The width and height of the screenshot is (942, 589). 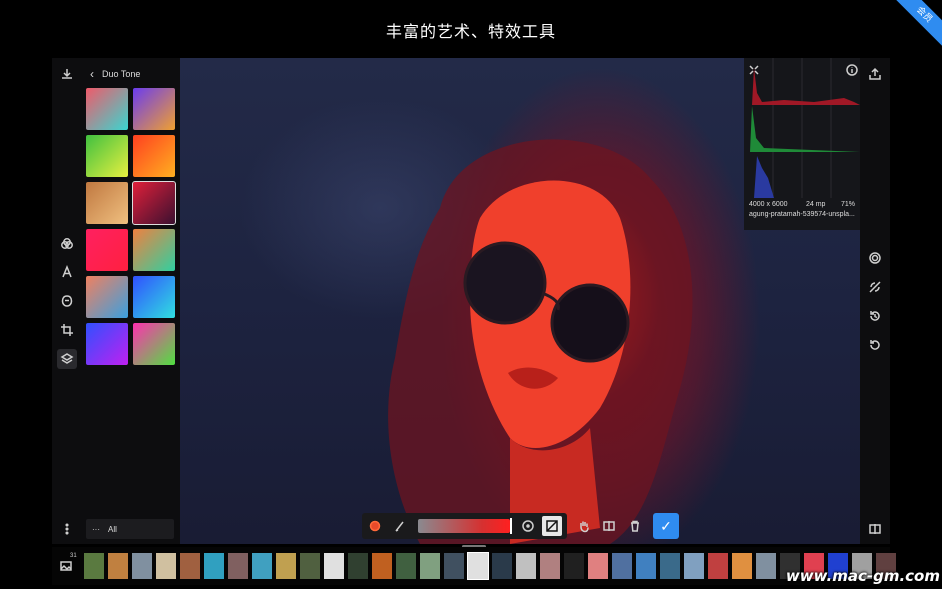 What do you see at coordinates (875, 345) in the screenshot?
I see `undo-icon` at bounding box center [875, 345].